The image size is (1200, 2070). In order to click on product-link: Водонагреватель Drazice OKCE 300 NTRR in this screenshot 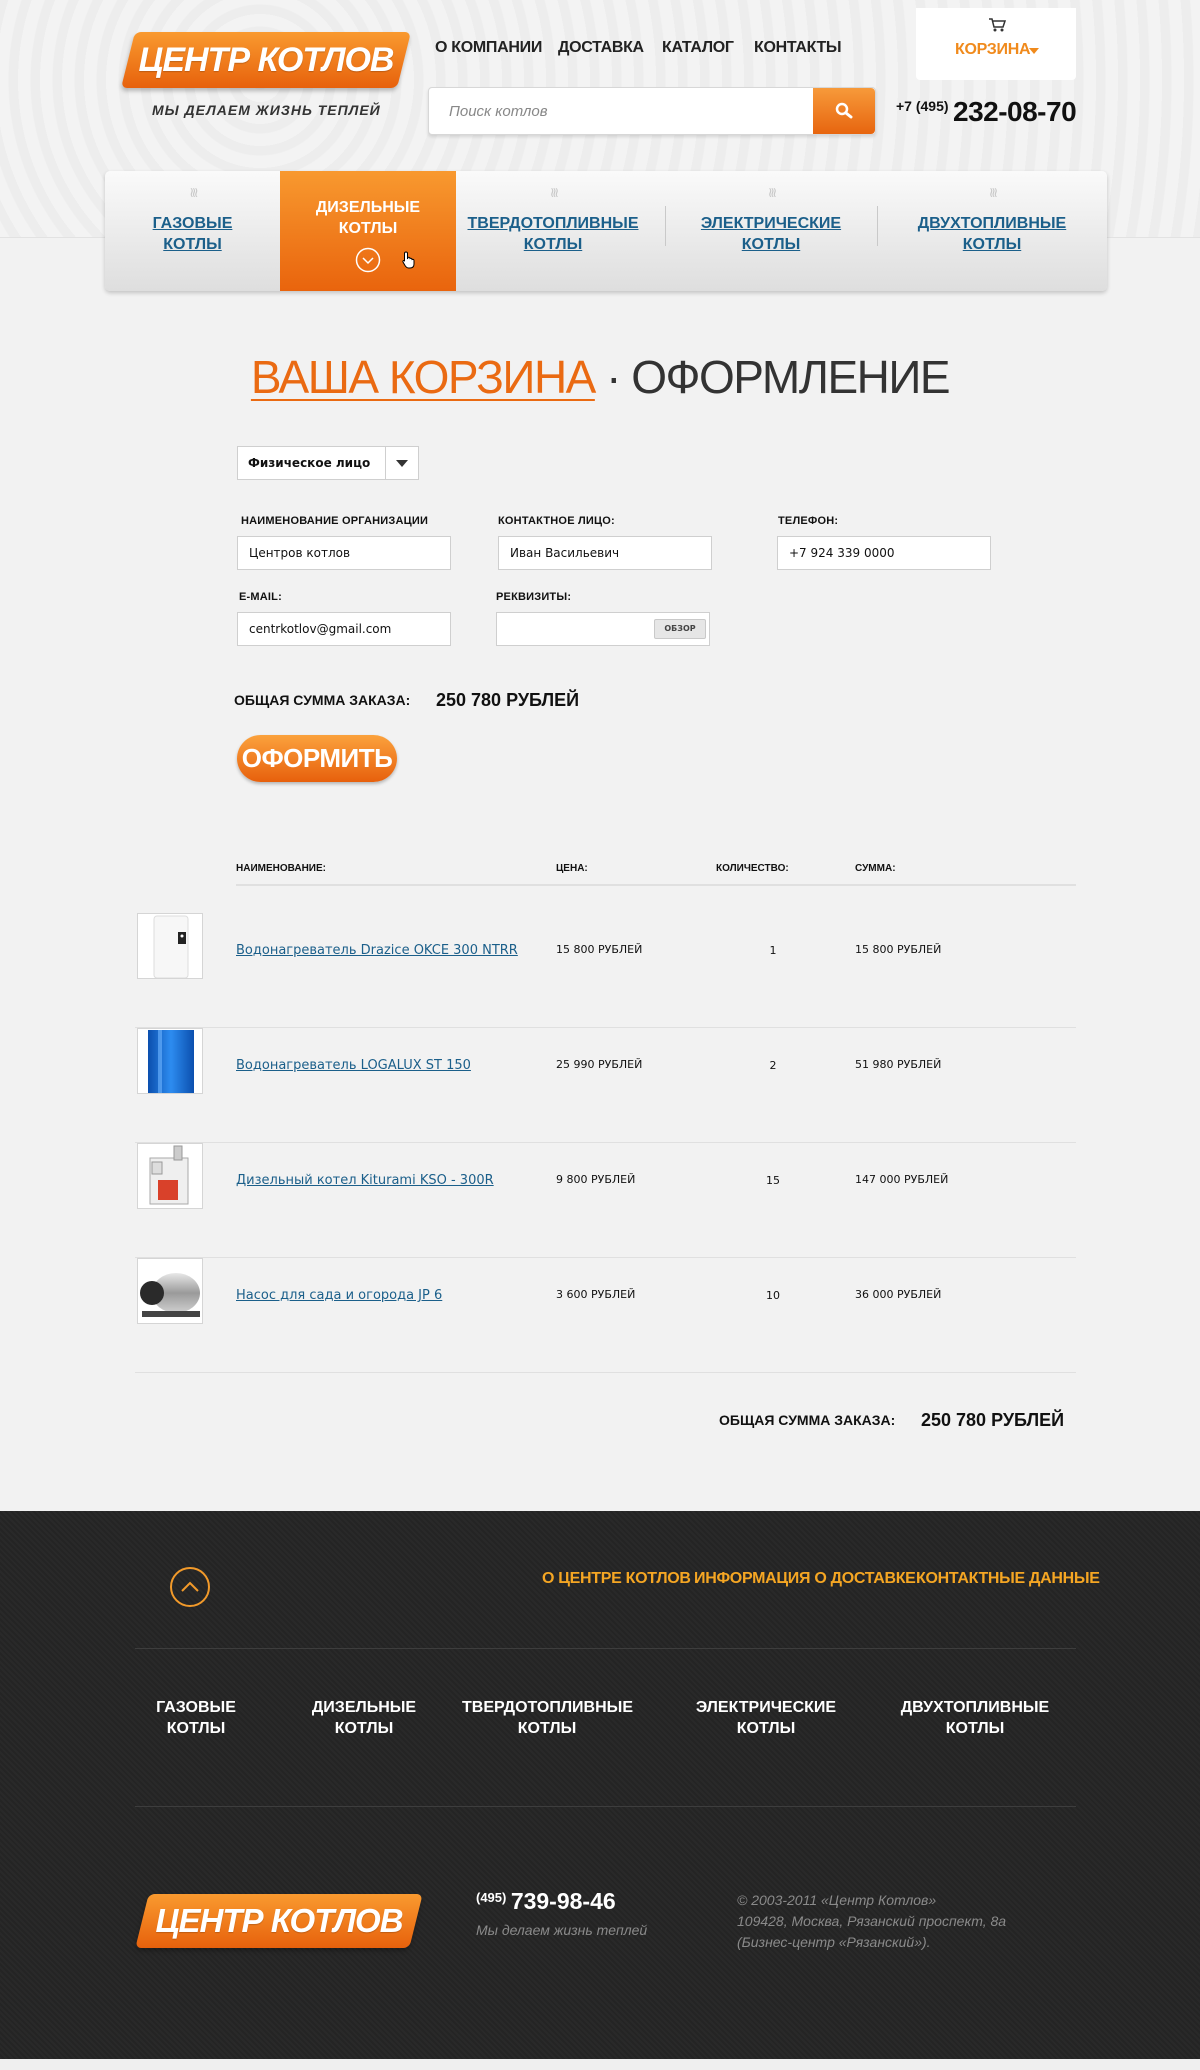, I will do `click(377, 950)`.